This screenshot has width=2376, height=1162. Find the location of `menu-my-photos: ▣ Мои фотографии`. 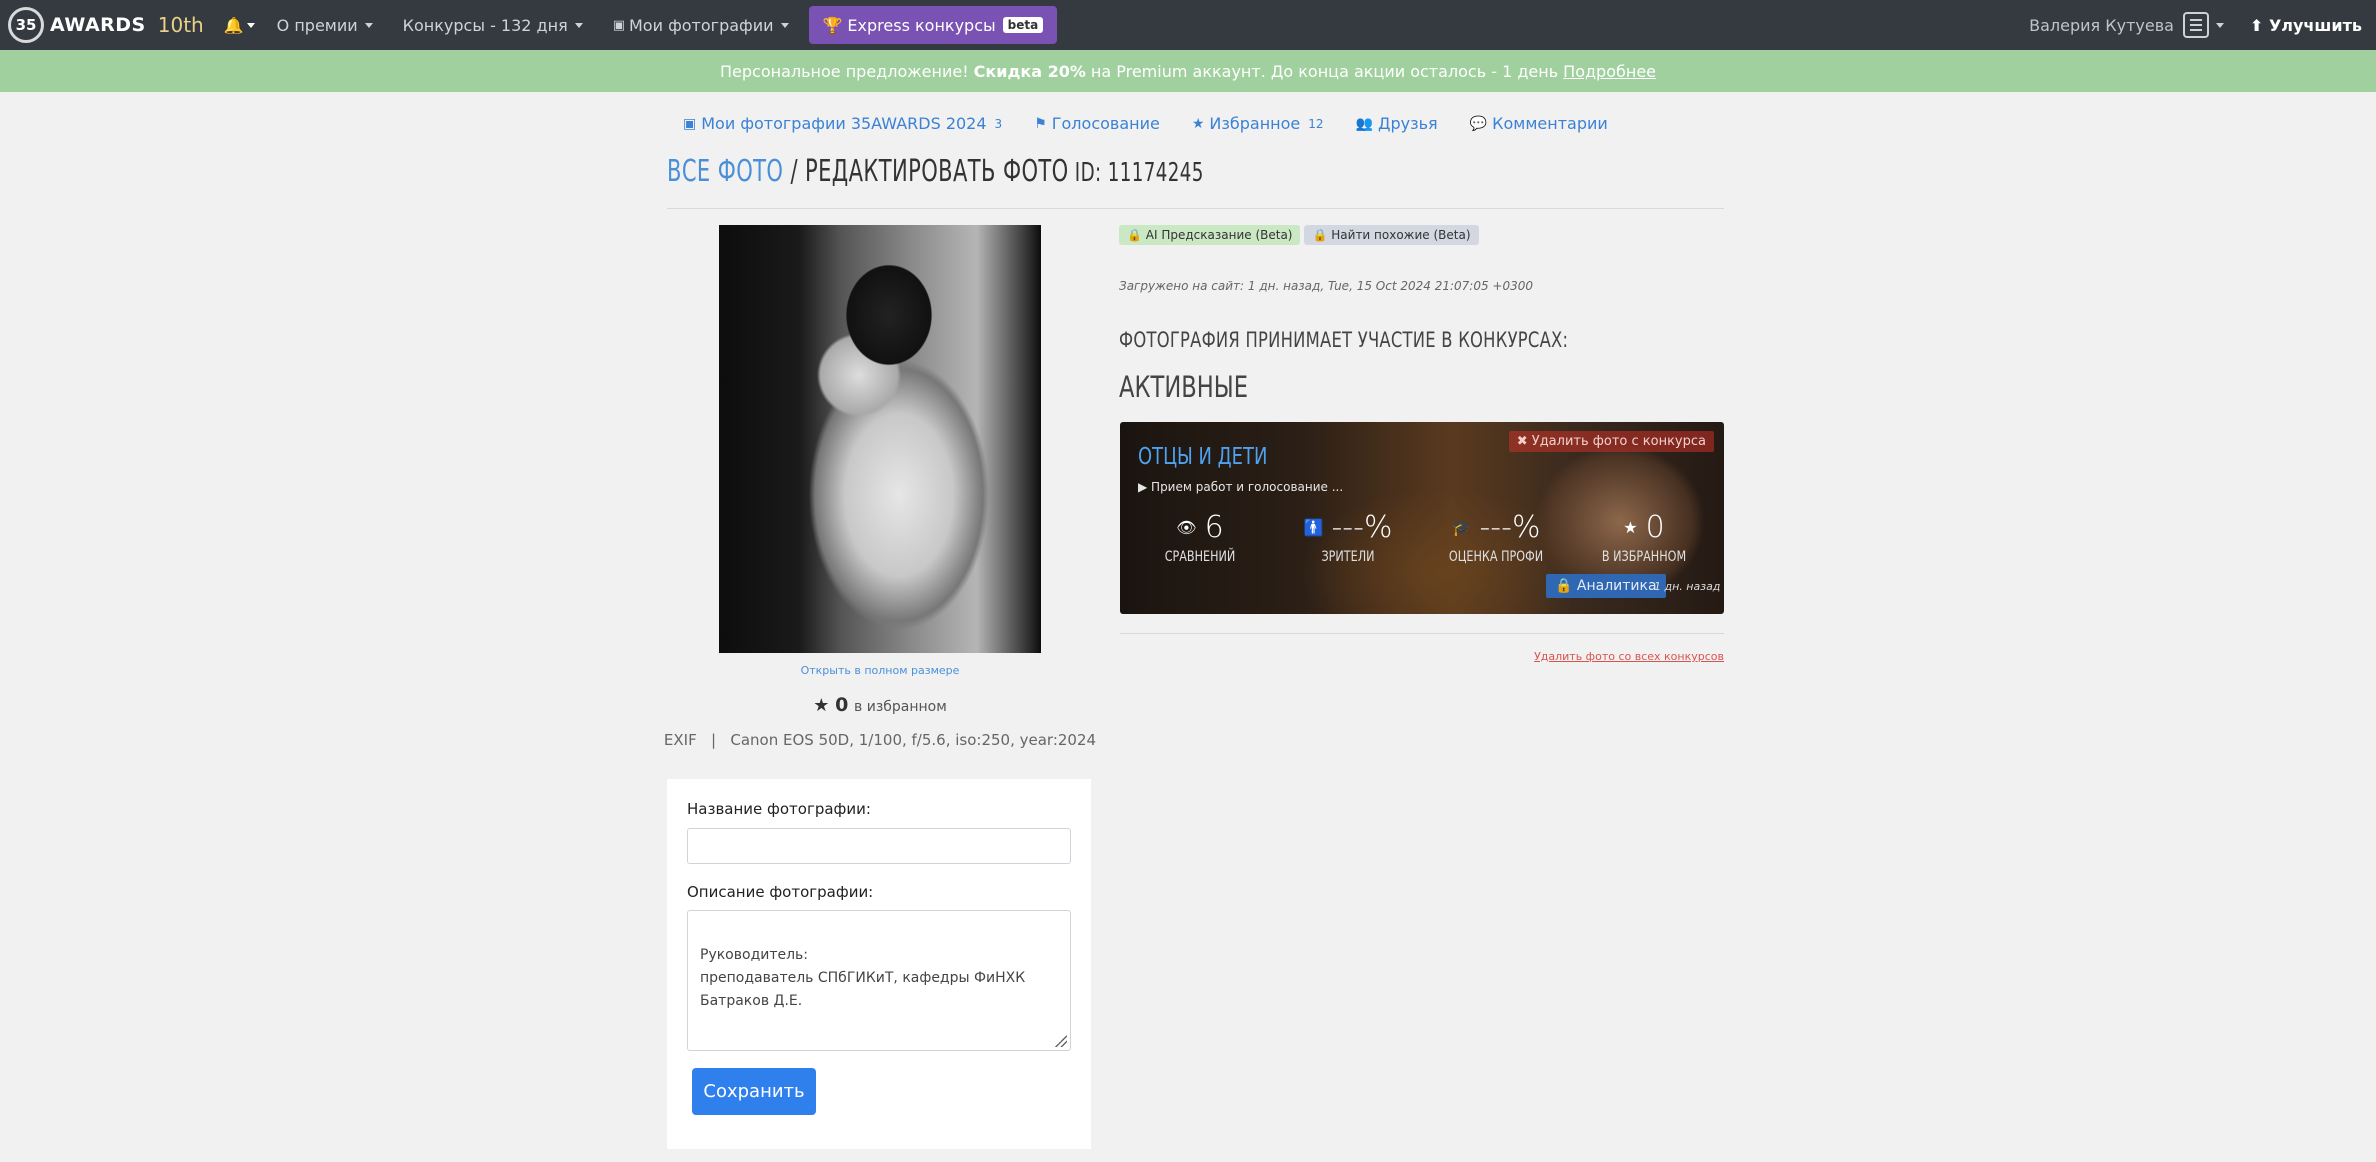

menu-my-photos: ▣ Мои фотографии is located at coordinates (701, 25).